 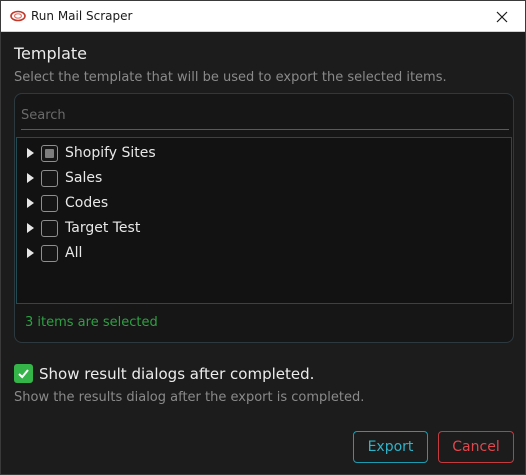 I want to click on export-button: Export, so click(x=390, y=447).